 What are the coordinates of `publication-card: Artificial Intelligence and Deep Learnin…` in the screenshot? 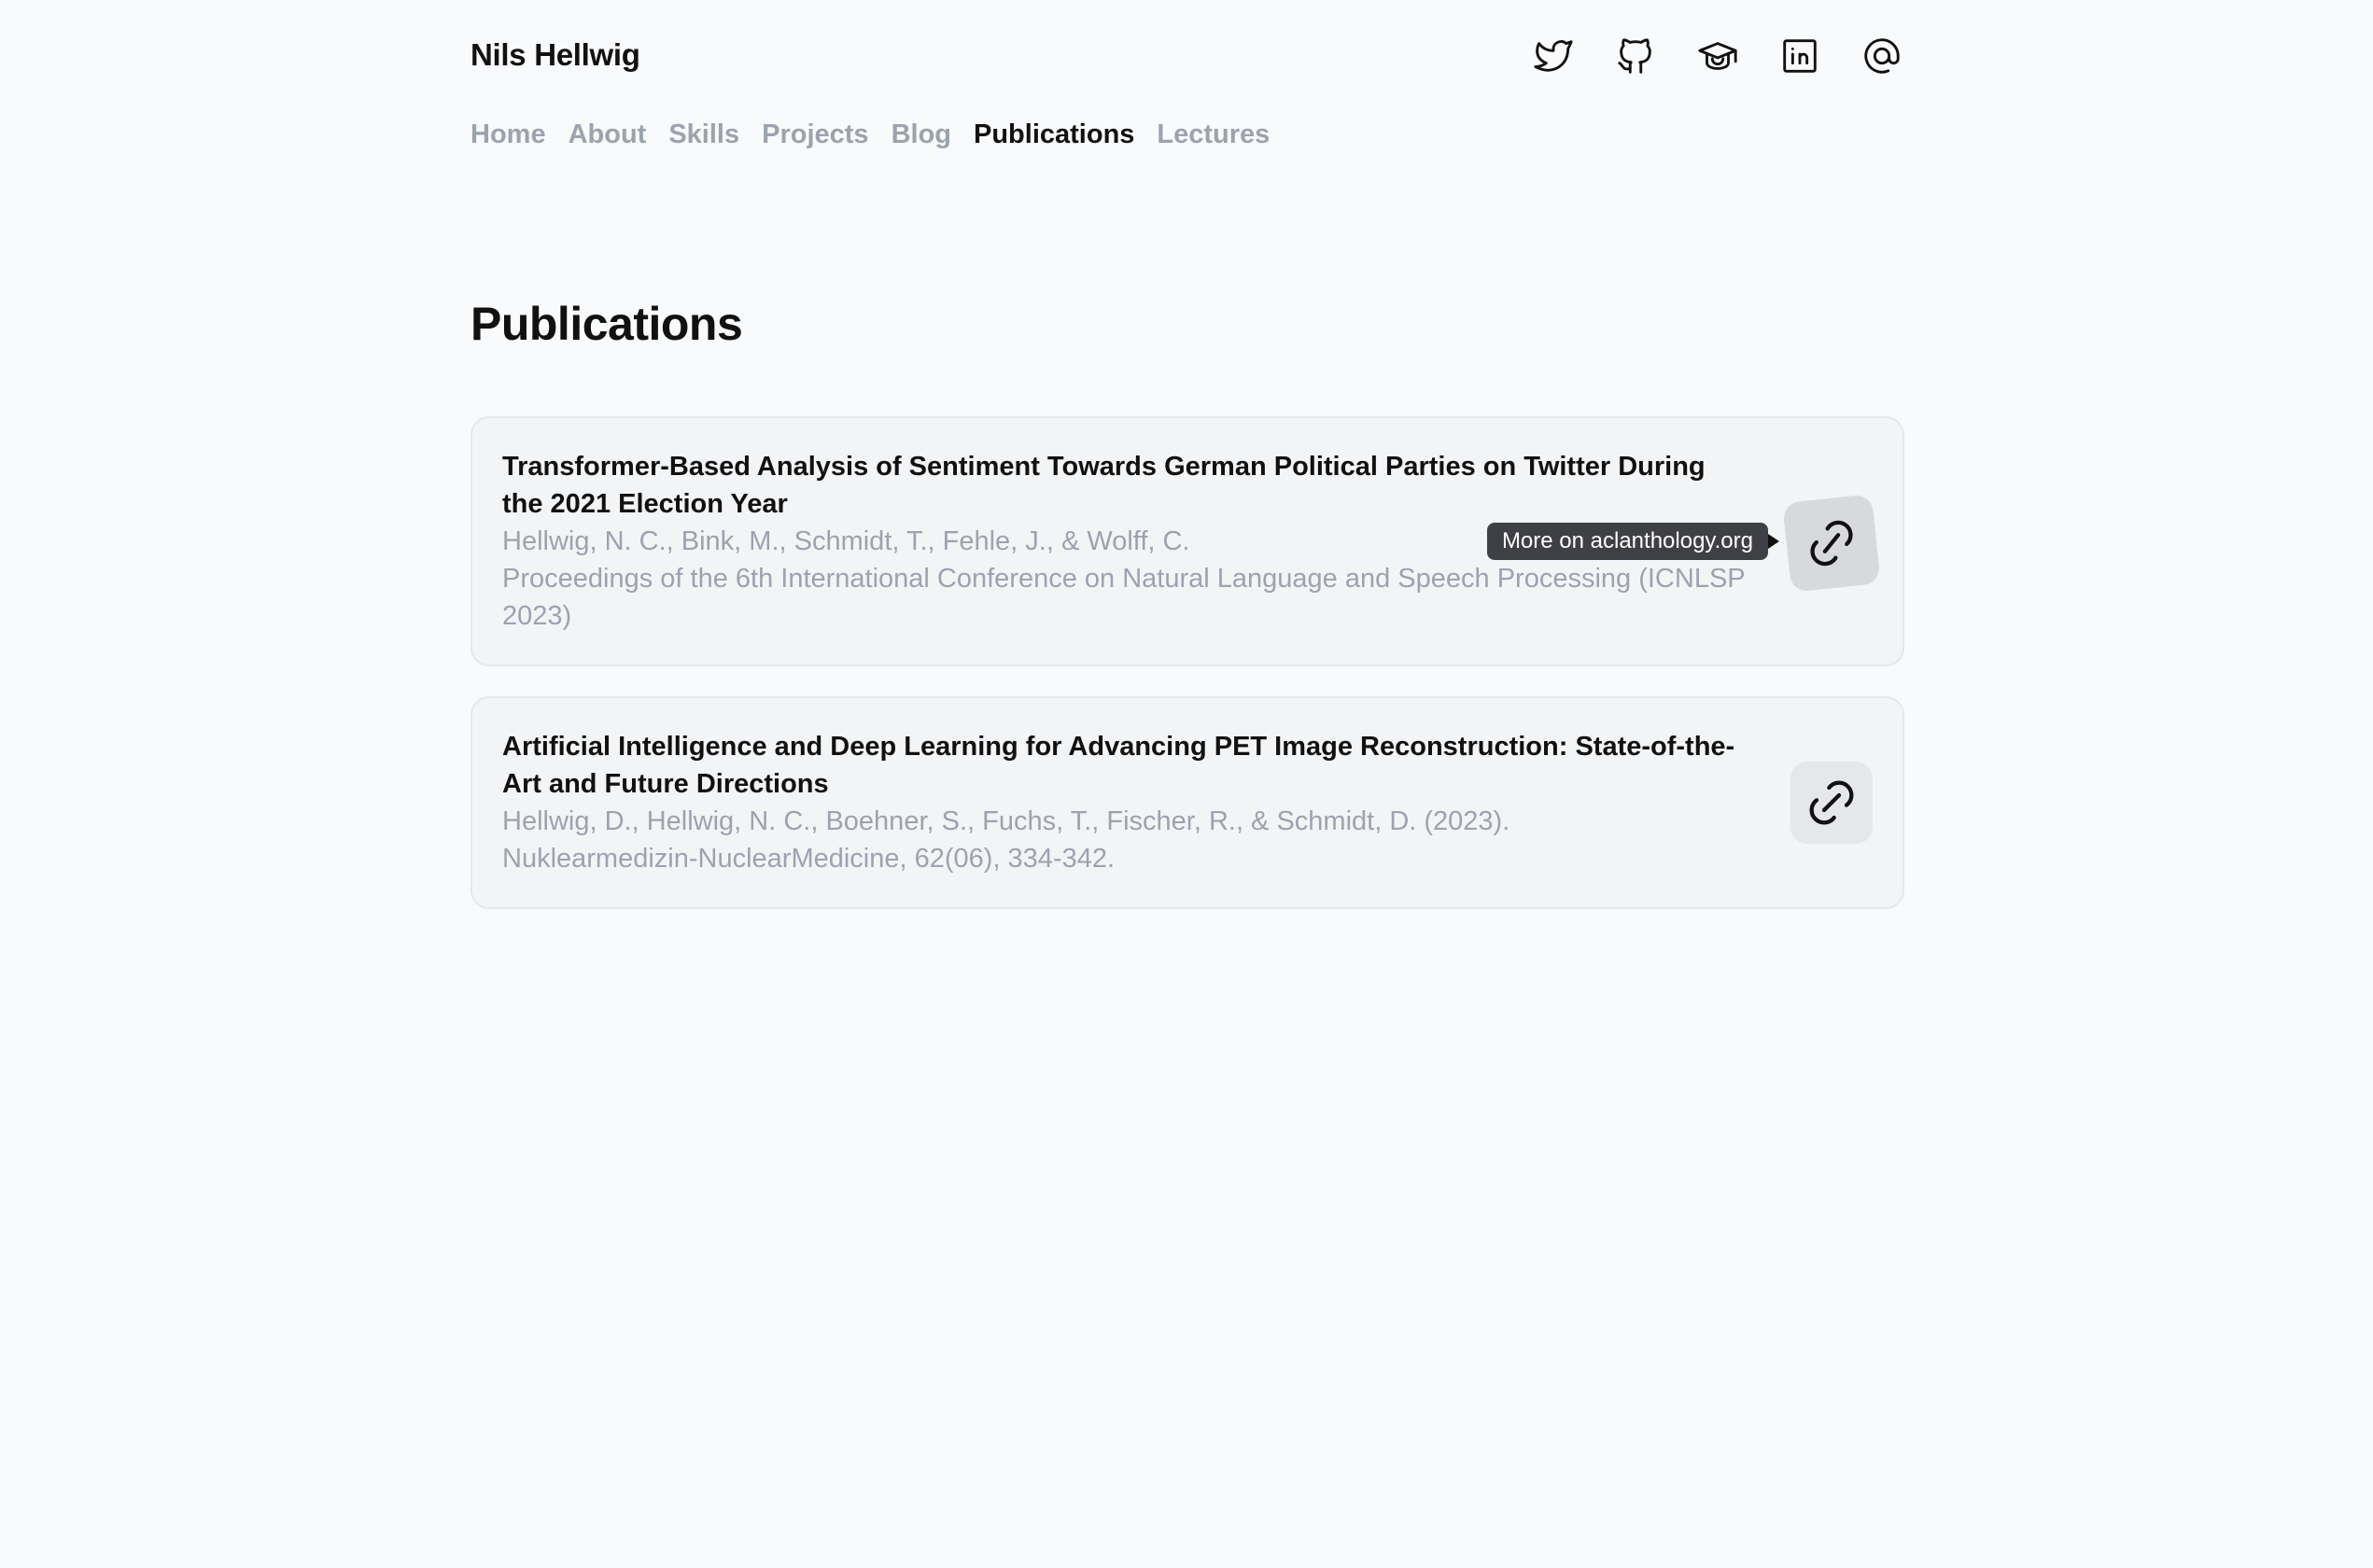 It's located at (1187, 802).